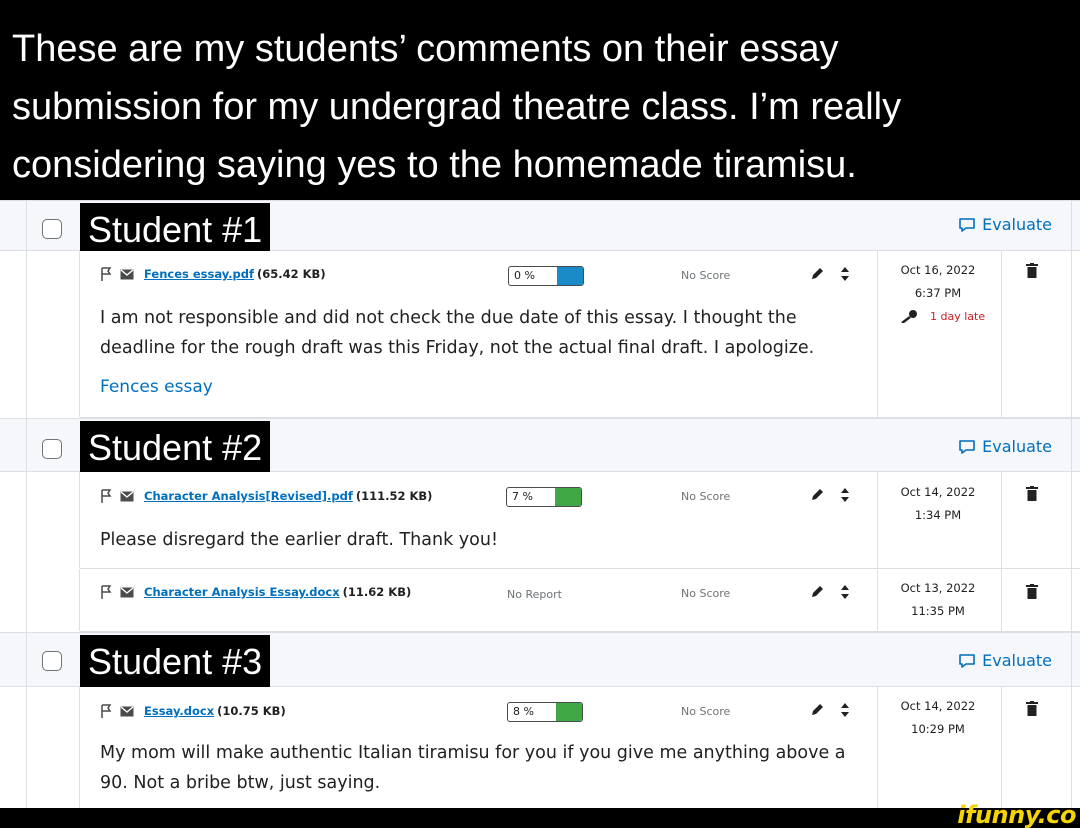  Describe the element at coordinates (179, 711) in the screenshot. I see `file-link: Essay.docx` at that location.